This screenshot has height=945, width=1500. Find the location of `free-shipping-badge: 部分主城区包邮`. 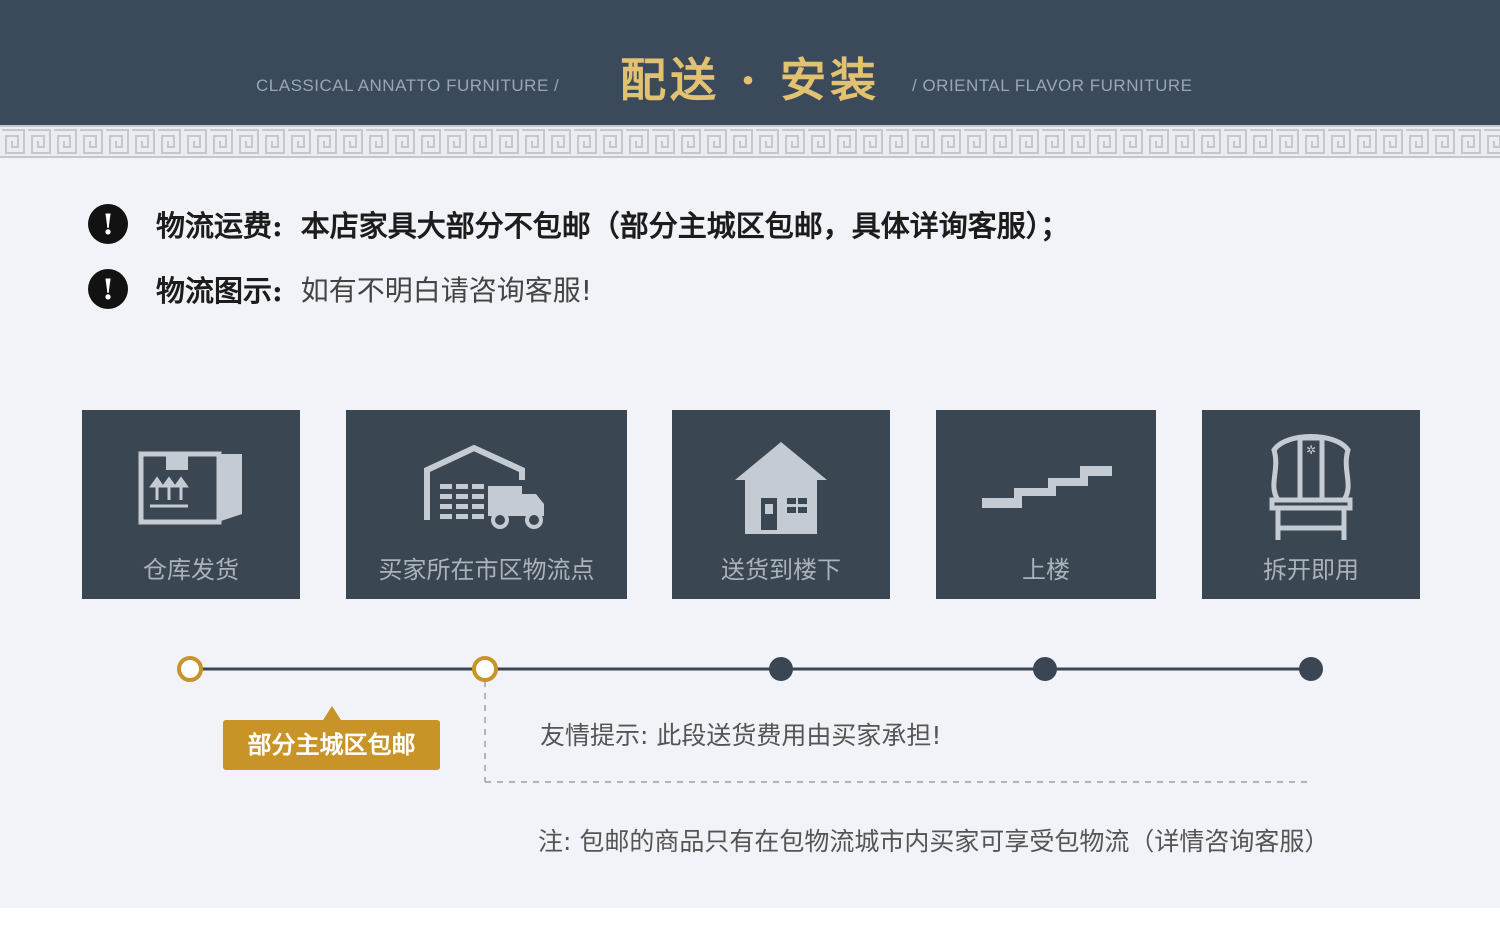

free-shipping-badge: 部分主城区包邮 is located at coordinates (331, 738).